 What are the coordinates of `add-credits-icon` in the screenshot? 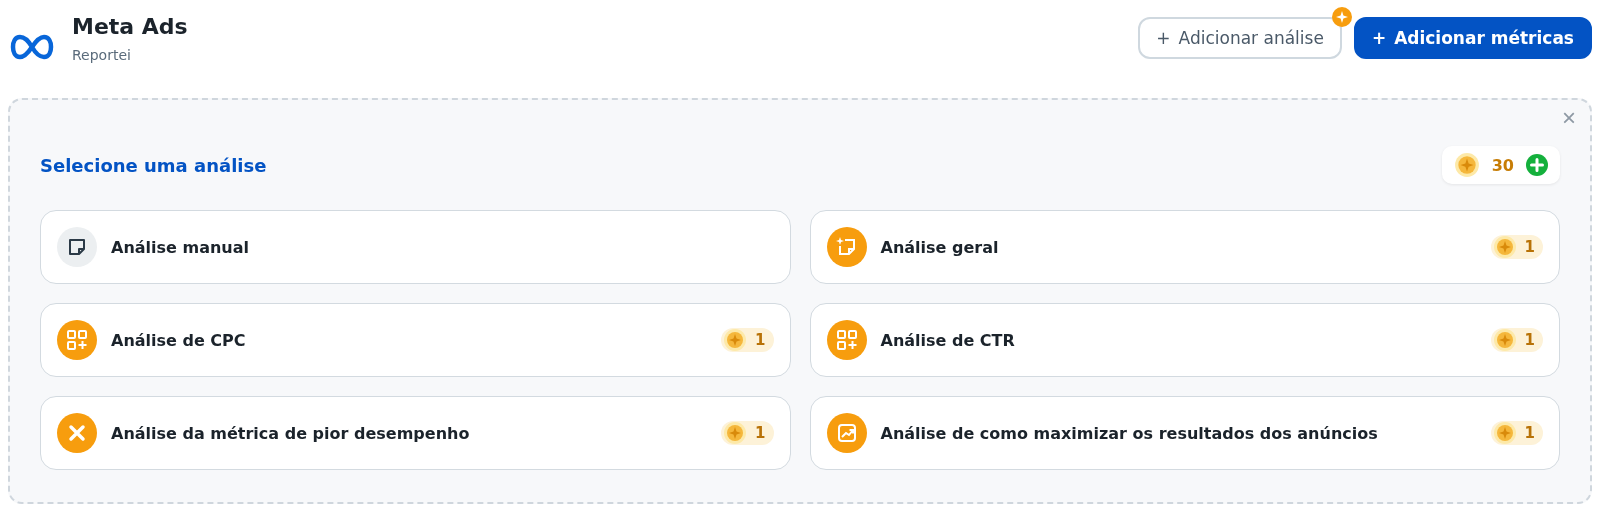 It's located at (1537, 165).